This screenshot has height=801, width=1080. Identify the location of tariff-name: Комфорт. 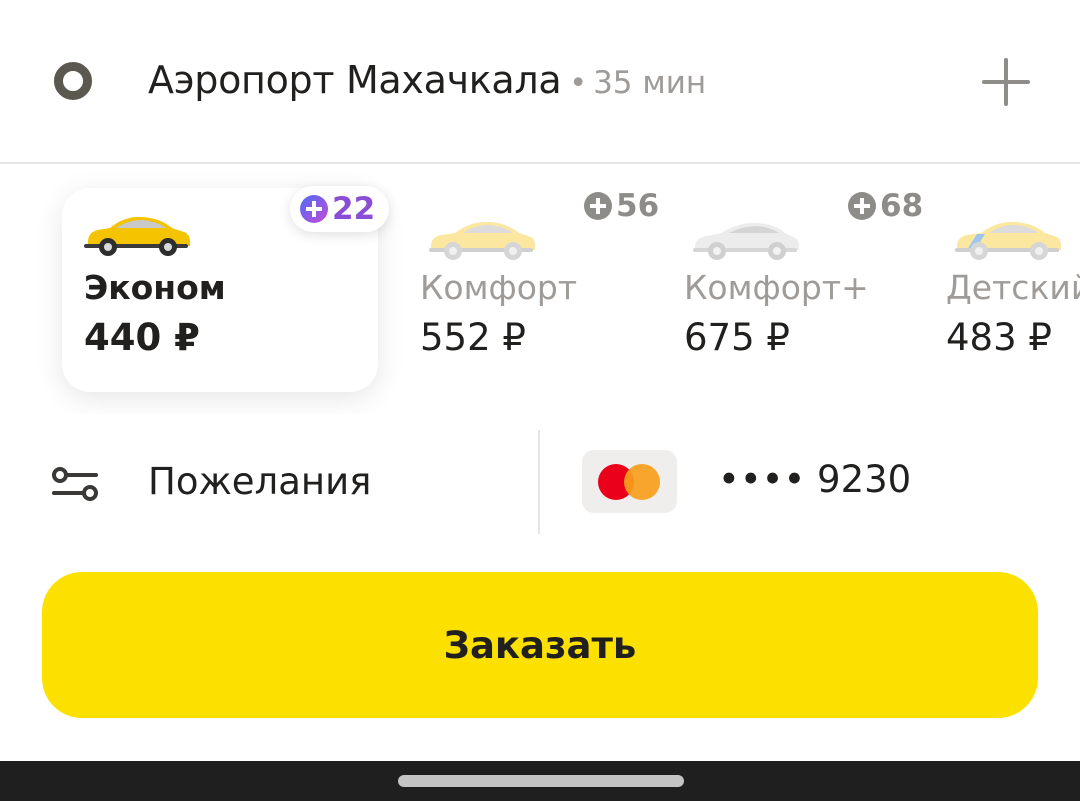
(499, 287).